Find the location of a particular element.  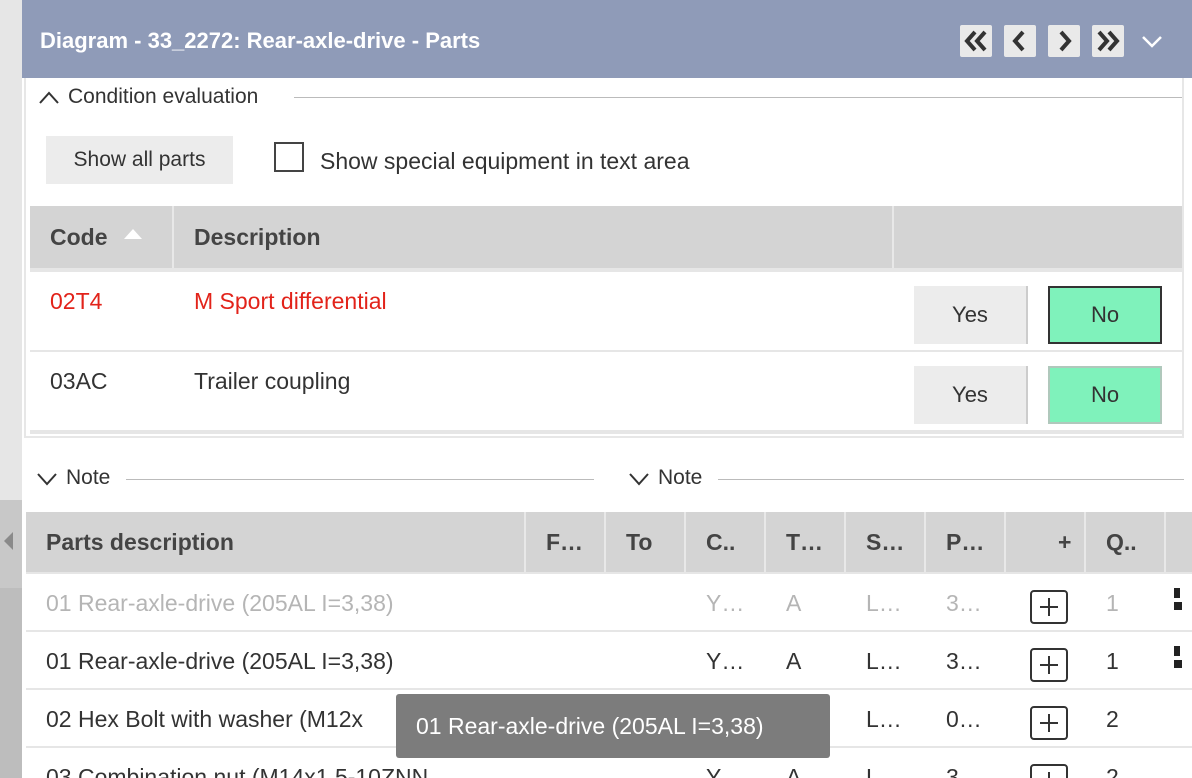

sort-ascending-icon is located at coordinates (132, 234).